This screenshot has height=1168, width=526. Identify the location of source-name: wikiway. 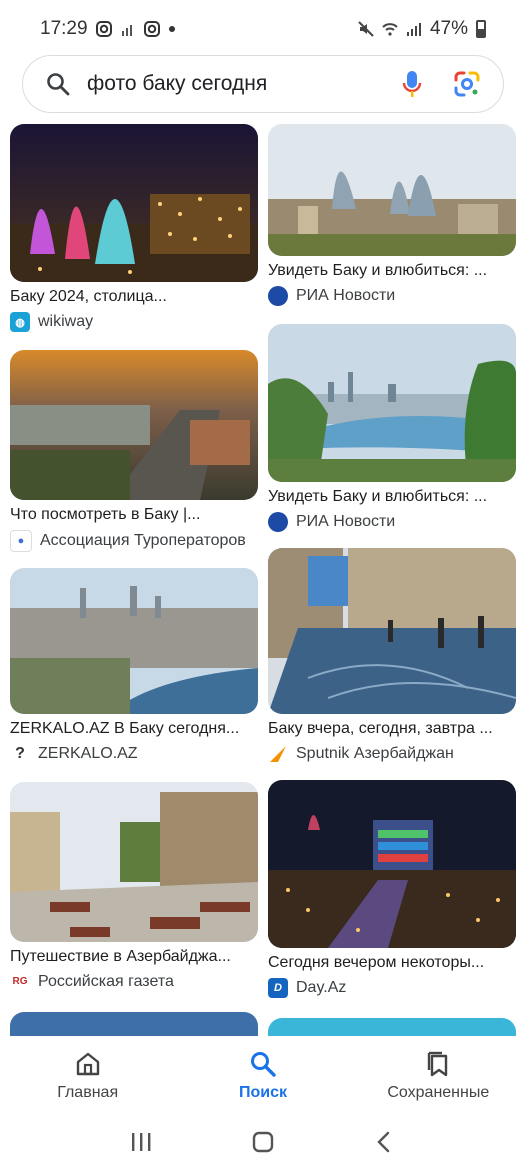
(66, 321).